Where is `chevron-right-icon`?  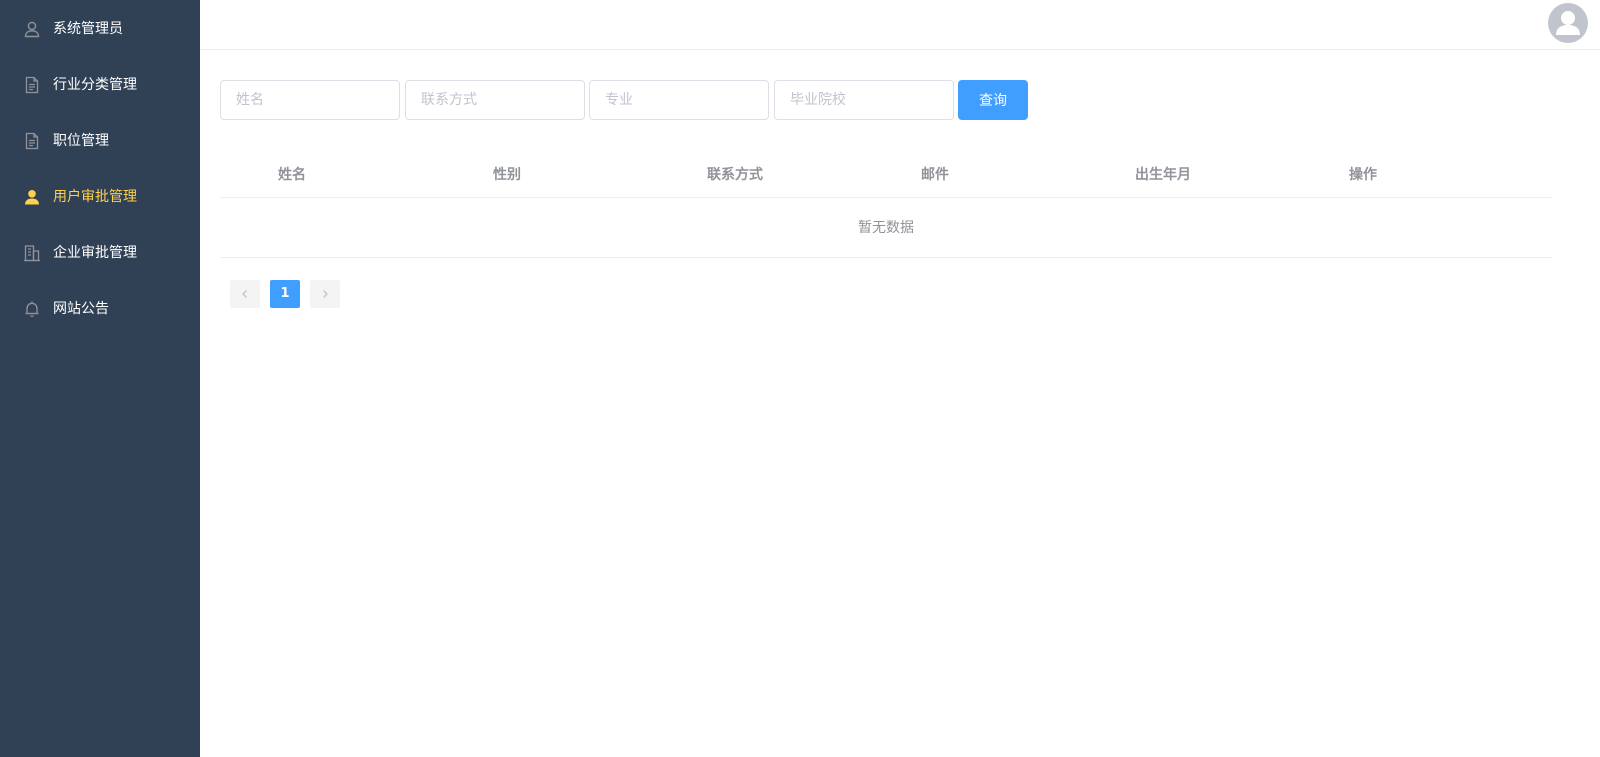 chevron-right-icon is located at coordinates (325, 294).